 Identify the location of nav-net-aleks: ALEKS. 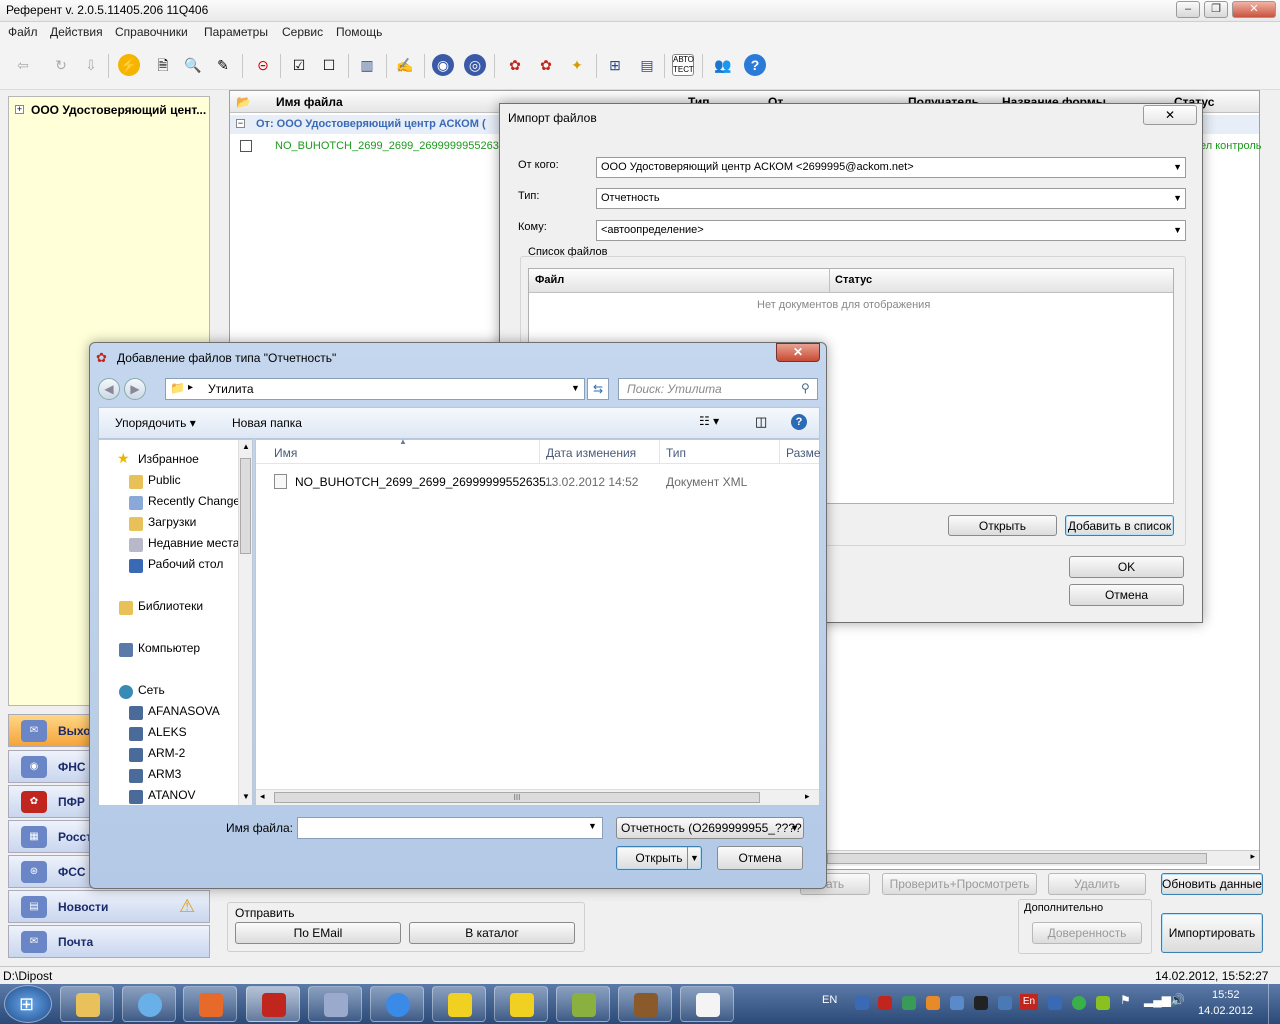
(167, 732).